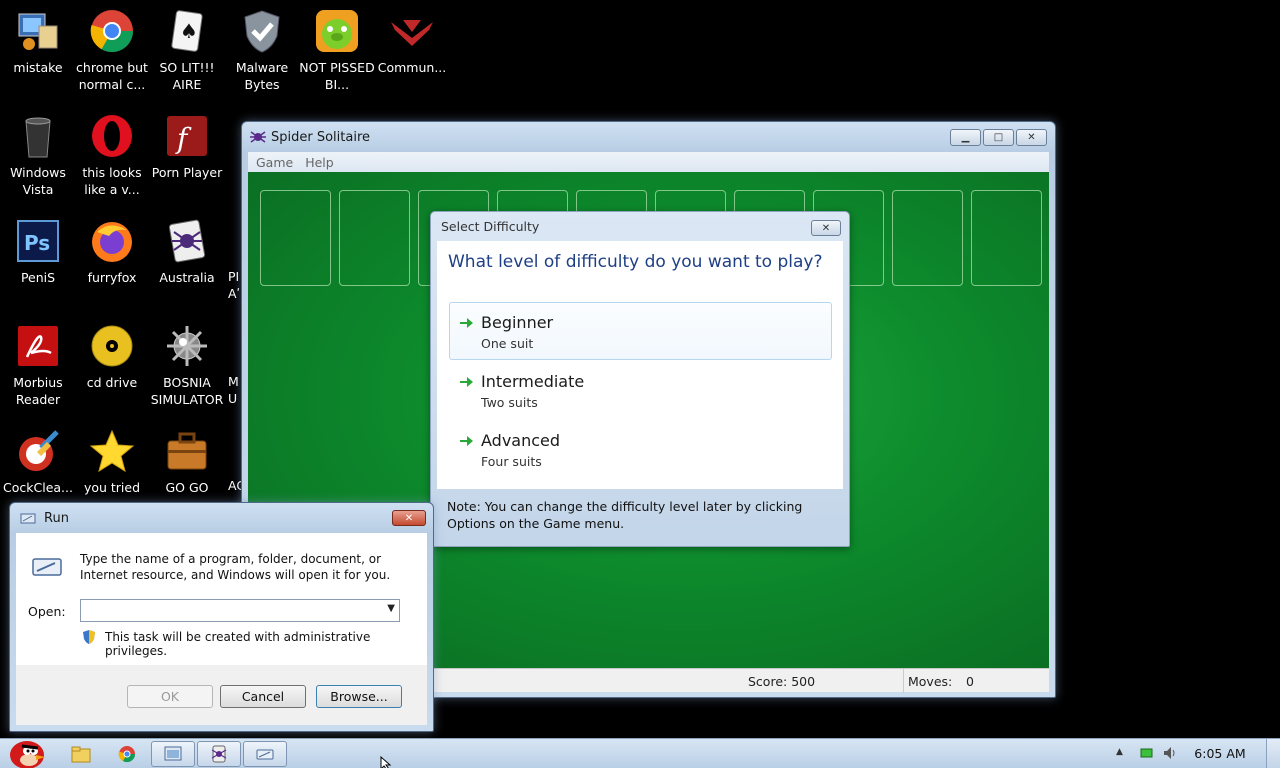 This screenshot has width=1280, height=768. Describe the element at coordinates (648, 137) in the screenshot. I see `spider-titlebar: Spider Solitaire` at that location.